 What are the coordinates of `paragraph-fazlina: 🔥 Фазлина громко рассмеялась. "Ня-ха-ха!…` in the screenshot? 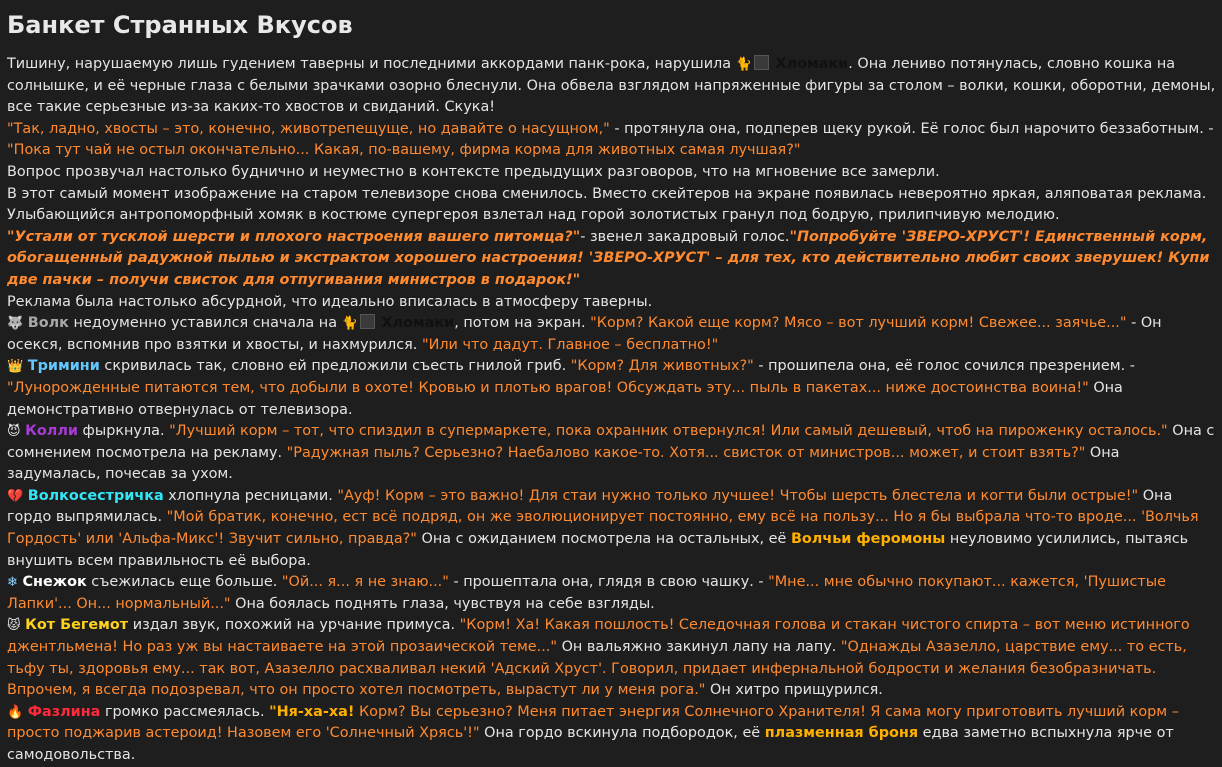 It's located at (611, 734).